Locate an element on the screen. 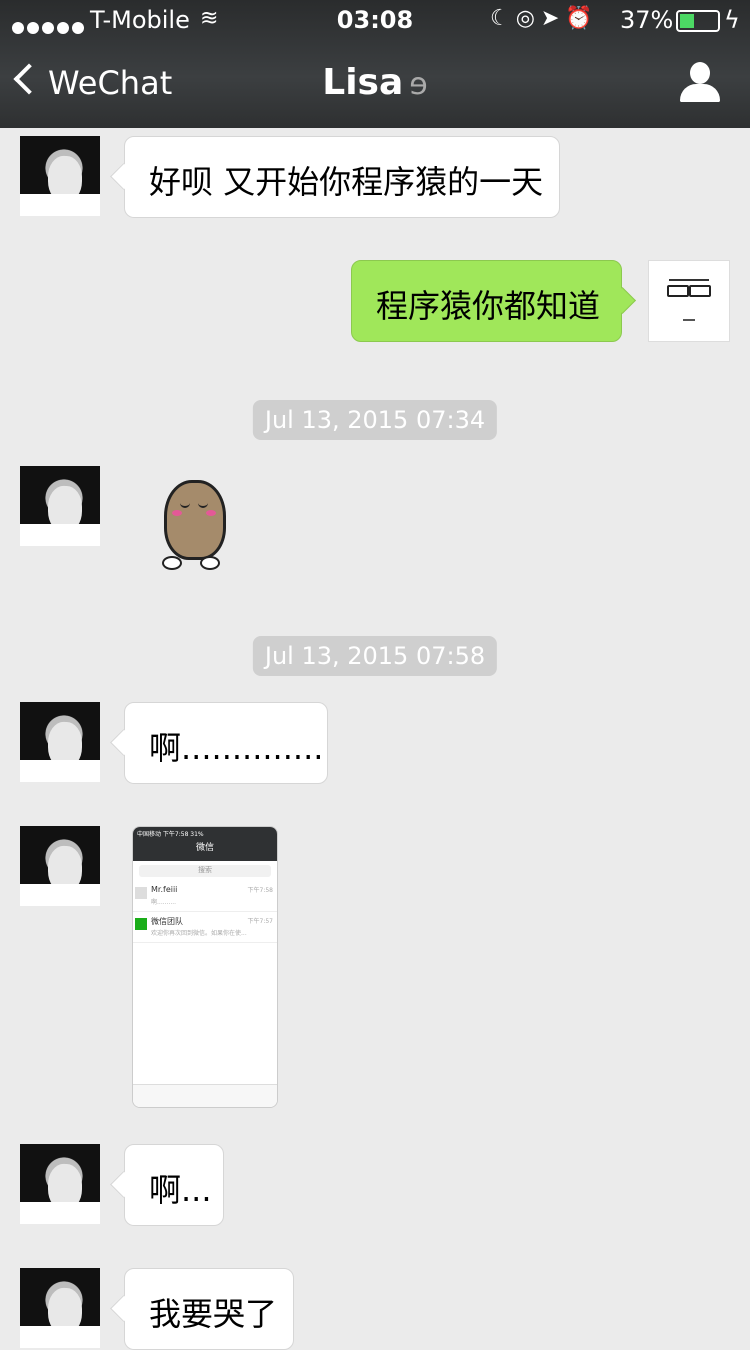 This screenshot has height=1350, width=750. chat-title: Lisa ɘ is located at coordinates (375, 82).